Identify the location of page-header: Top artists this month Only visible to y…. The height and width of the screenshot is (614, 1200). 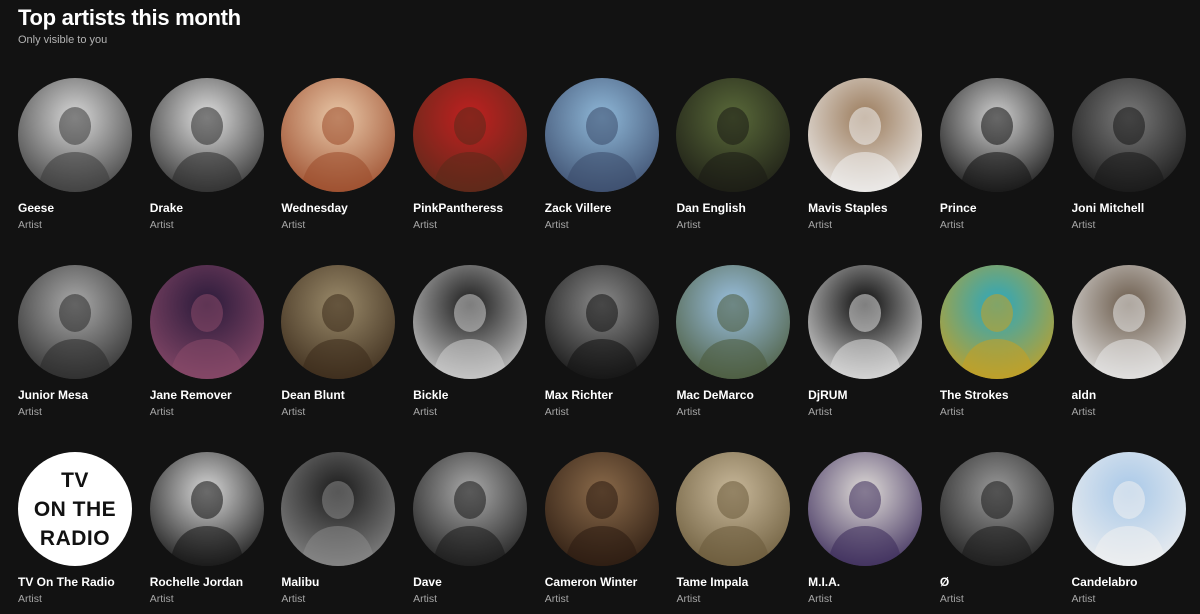
(129, 25).